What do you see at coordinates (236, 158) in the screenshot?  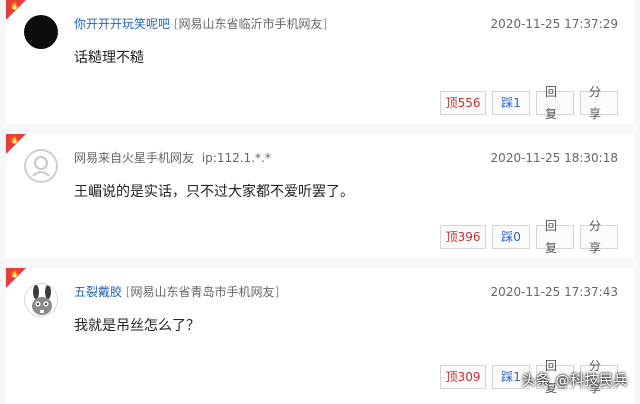 I see `user-ip: ip:112.1.*.*` at bounding box center [236, 158].